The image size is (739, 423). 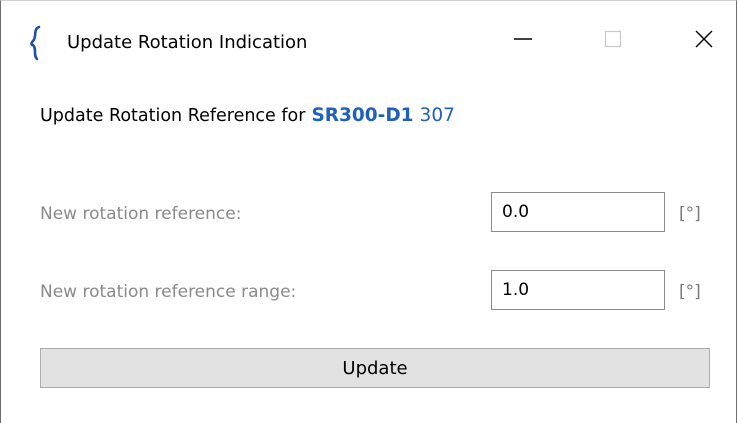 I want to click on minimize-icon, so click(x=523, y=39).